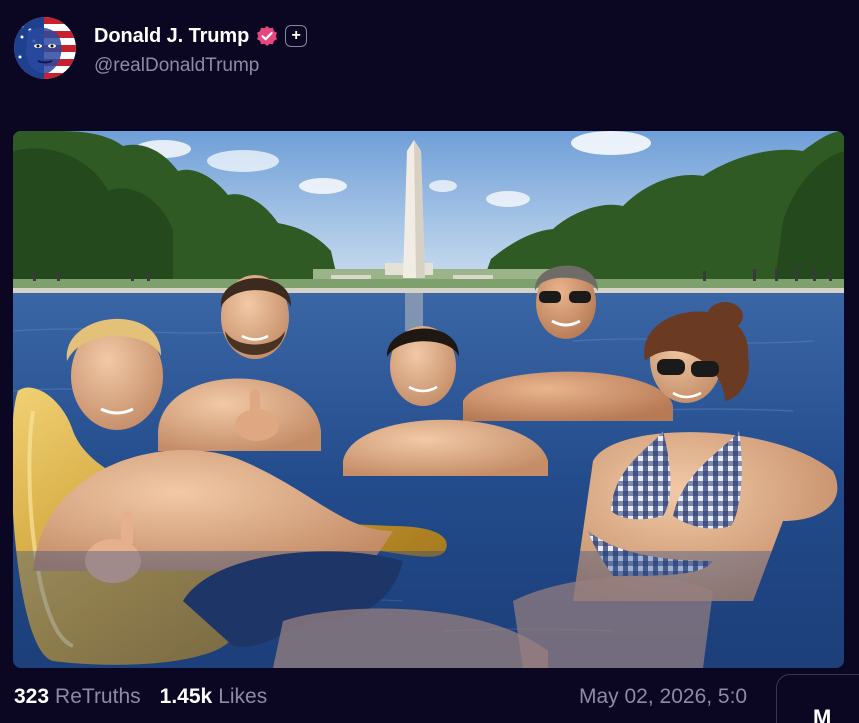 This screenshot has width=859, height=723. Describe the element at coordinates (98, 696) in the screenshot. I see `retruths-label: ReTruths` at that location.